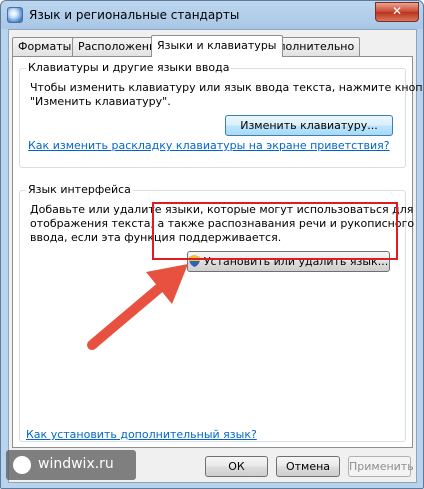 The width and height of the screenshot is (424, 489). I want to click on watermark-logo-icon, so click(22, 465).